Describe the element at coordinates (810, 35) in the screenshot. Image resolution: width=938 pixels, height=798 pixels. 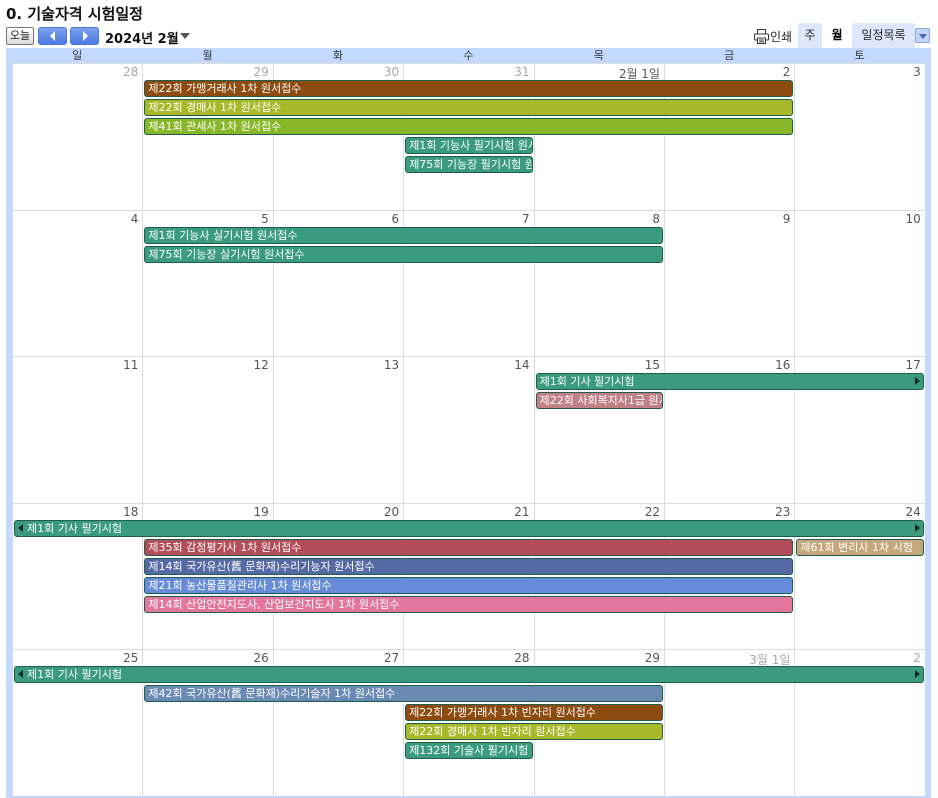
I see `tab-week: 주` at that location.